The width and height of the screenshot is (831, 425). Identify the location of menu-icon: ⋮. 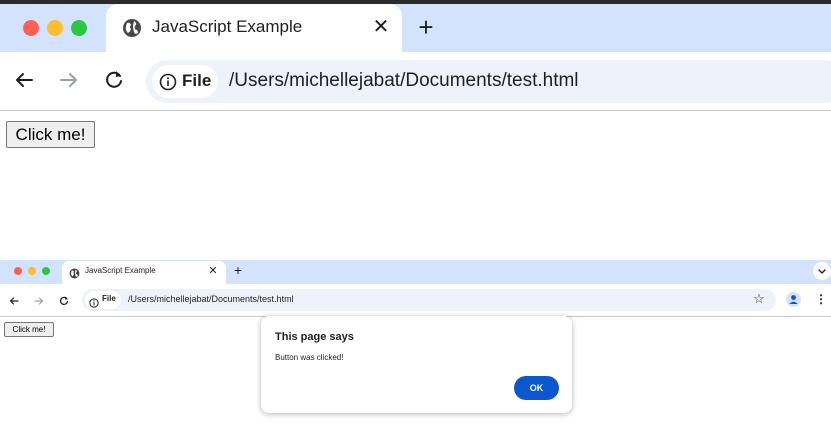
(821, 299).